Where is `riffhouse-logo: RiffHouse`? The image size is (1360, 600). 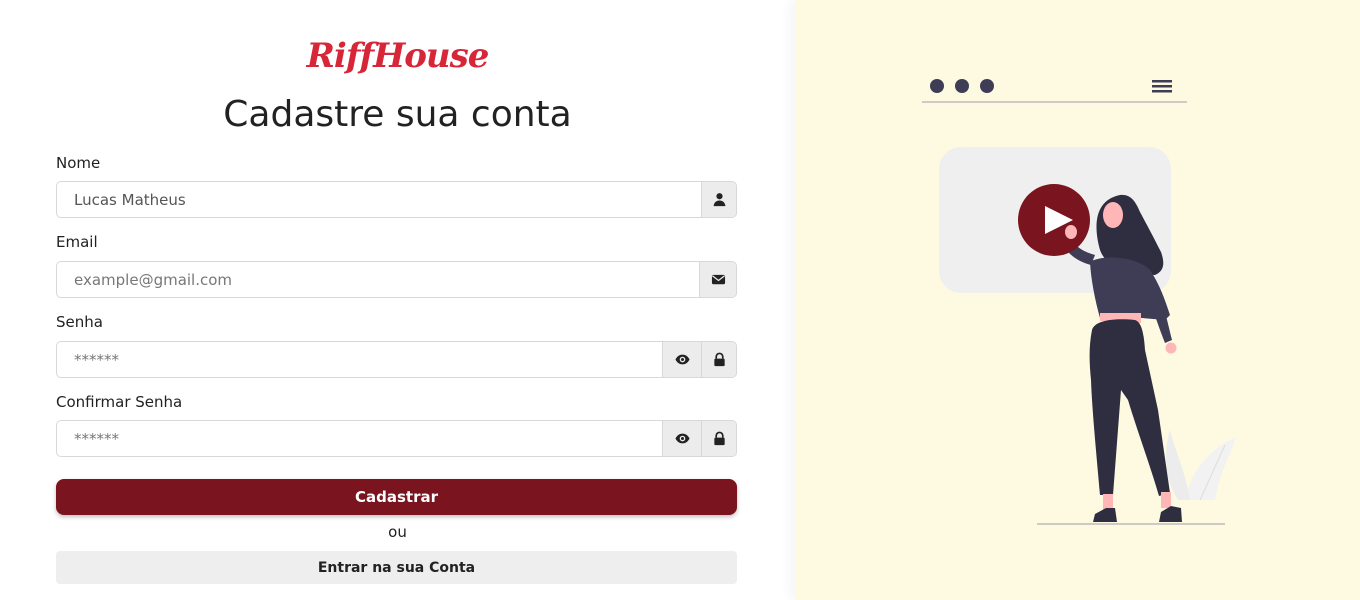 riffhouse-logo: RiffHouse is located at coordinates (398, 56).